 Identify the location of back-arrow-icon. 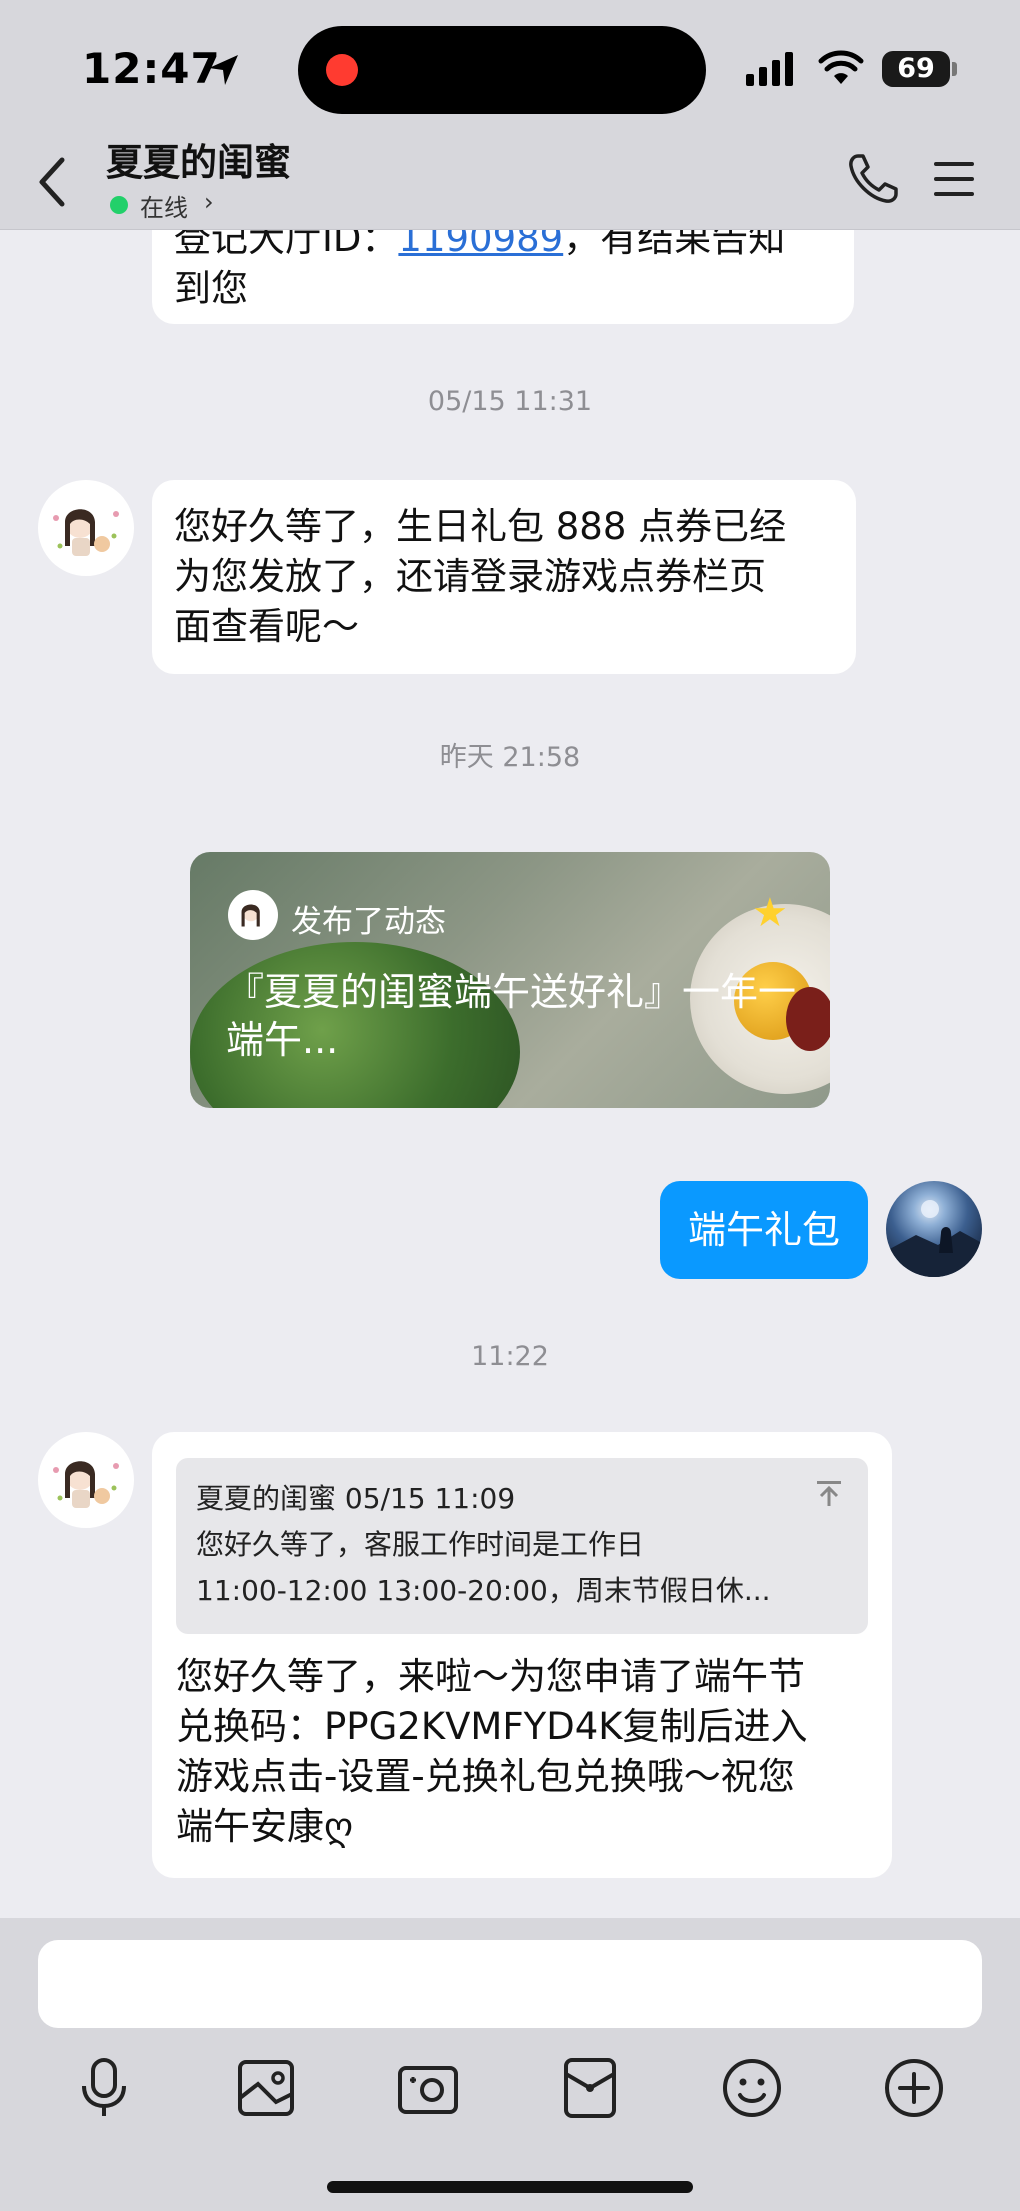
(52, 182).